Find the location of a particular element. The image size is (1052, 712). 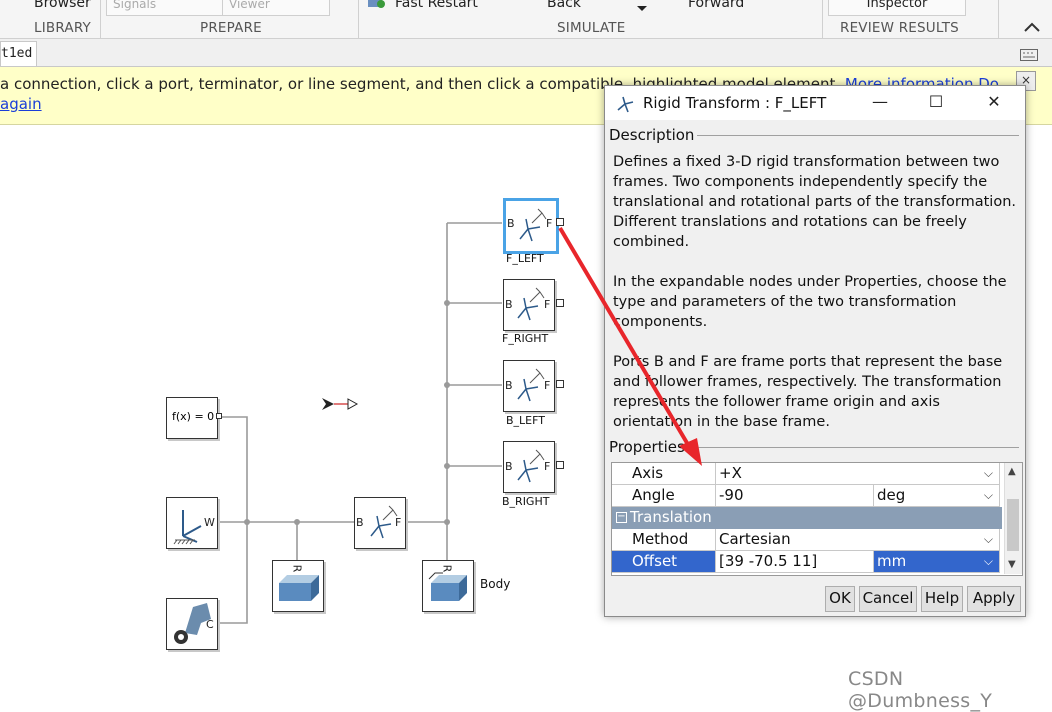

maximize-button: ☐ is located at coordinates (936, 102).